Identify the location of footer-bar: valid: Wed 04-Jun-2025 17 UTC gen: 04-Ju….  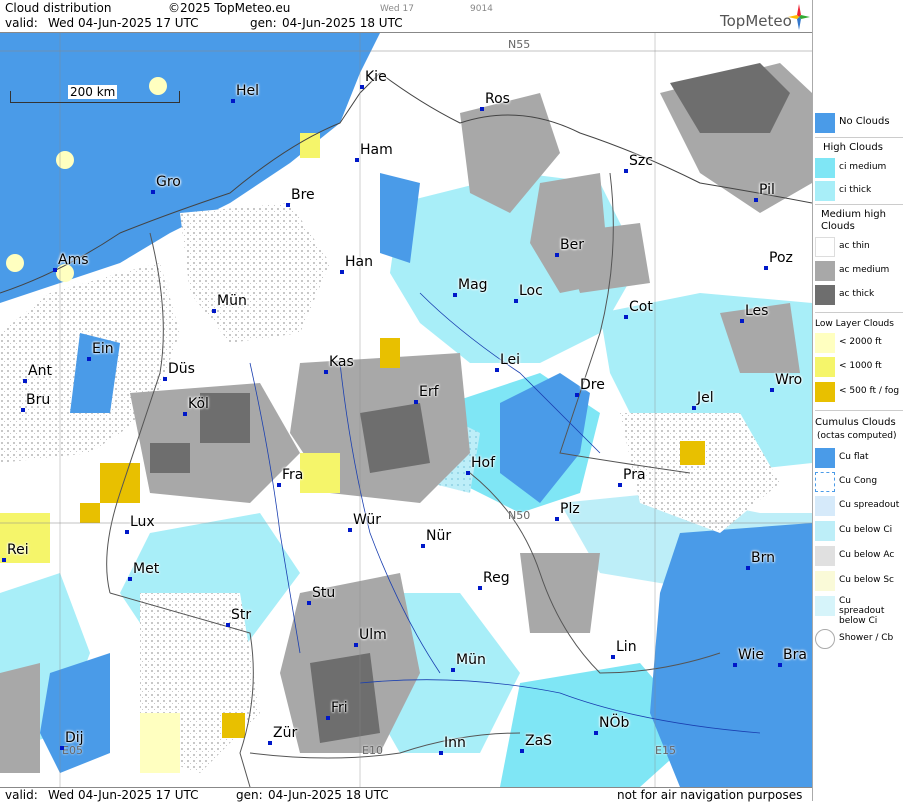
(406, 794).